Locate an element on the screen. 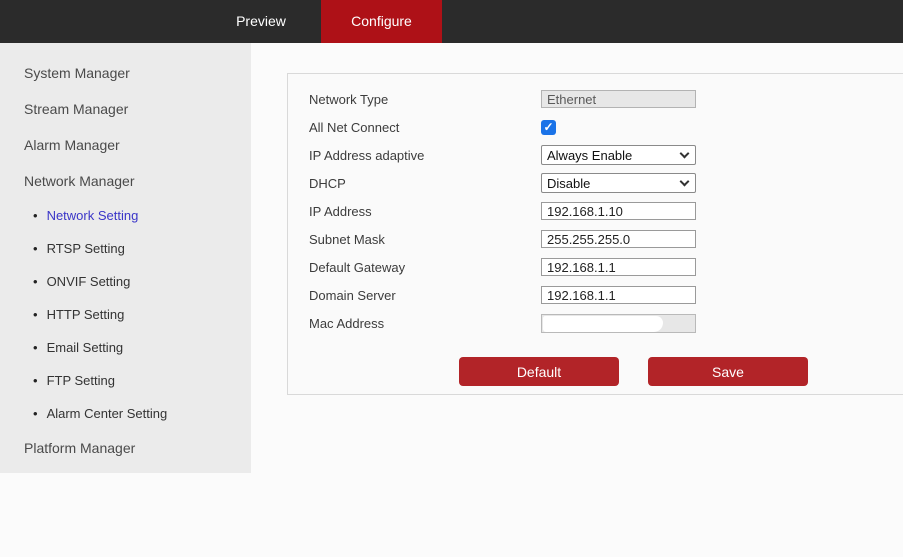 The width and height of the screenshot is (903, 557). default-button: Default is located at coordinates (539, 371).